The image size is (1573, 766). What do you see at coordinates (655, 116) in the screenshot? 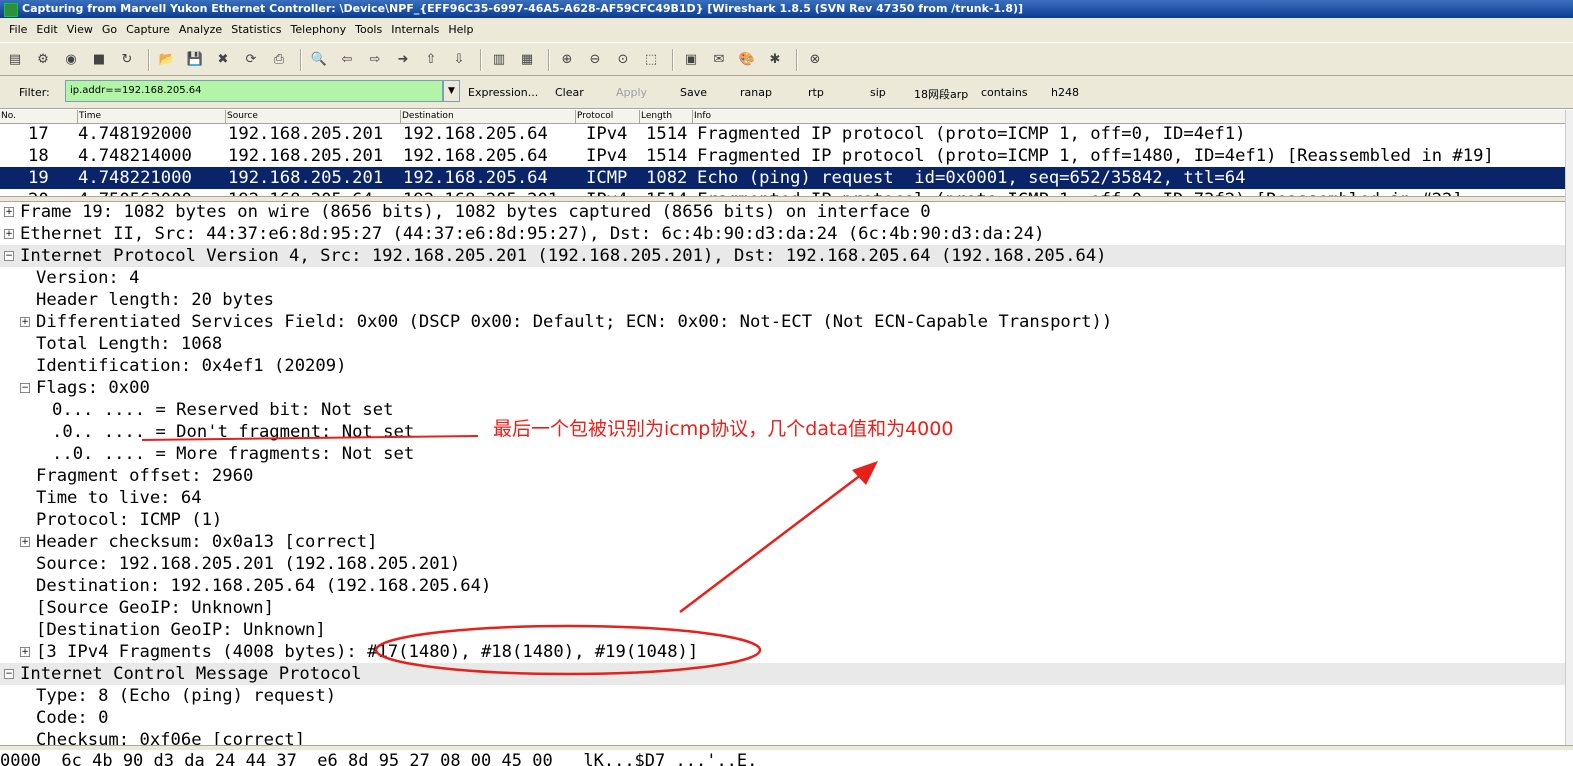
I see `column-header-length: Length` at bounding box center [655, 116].